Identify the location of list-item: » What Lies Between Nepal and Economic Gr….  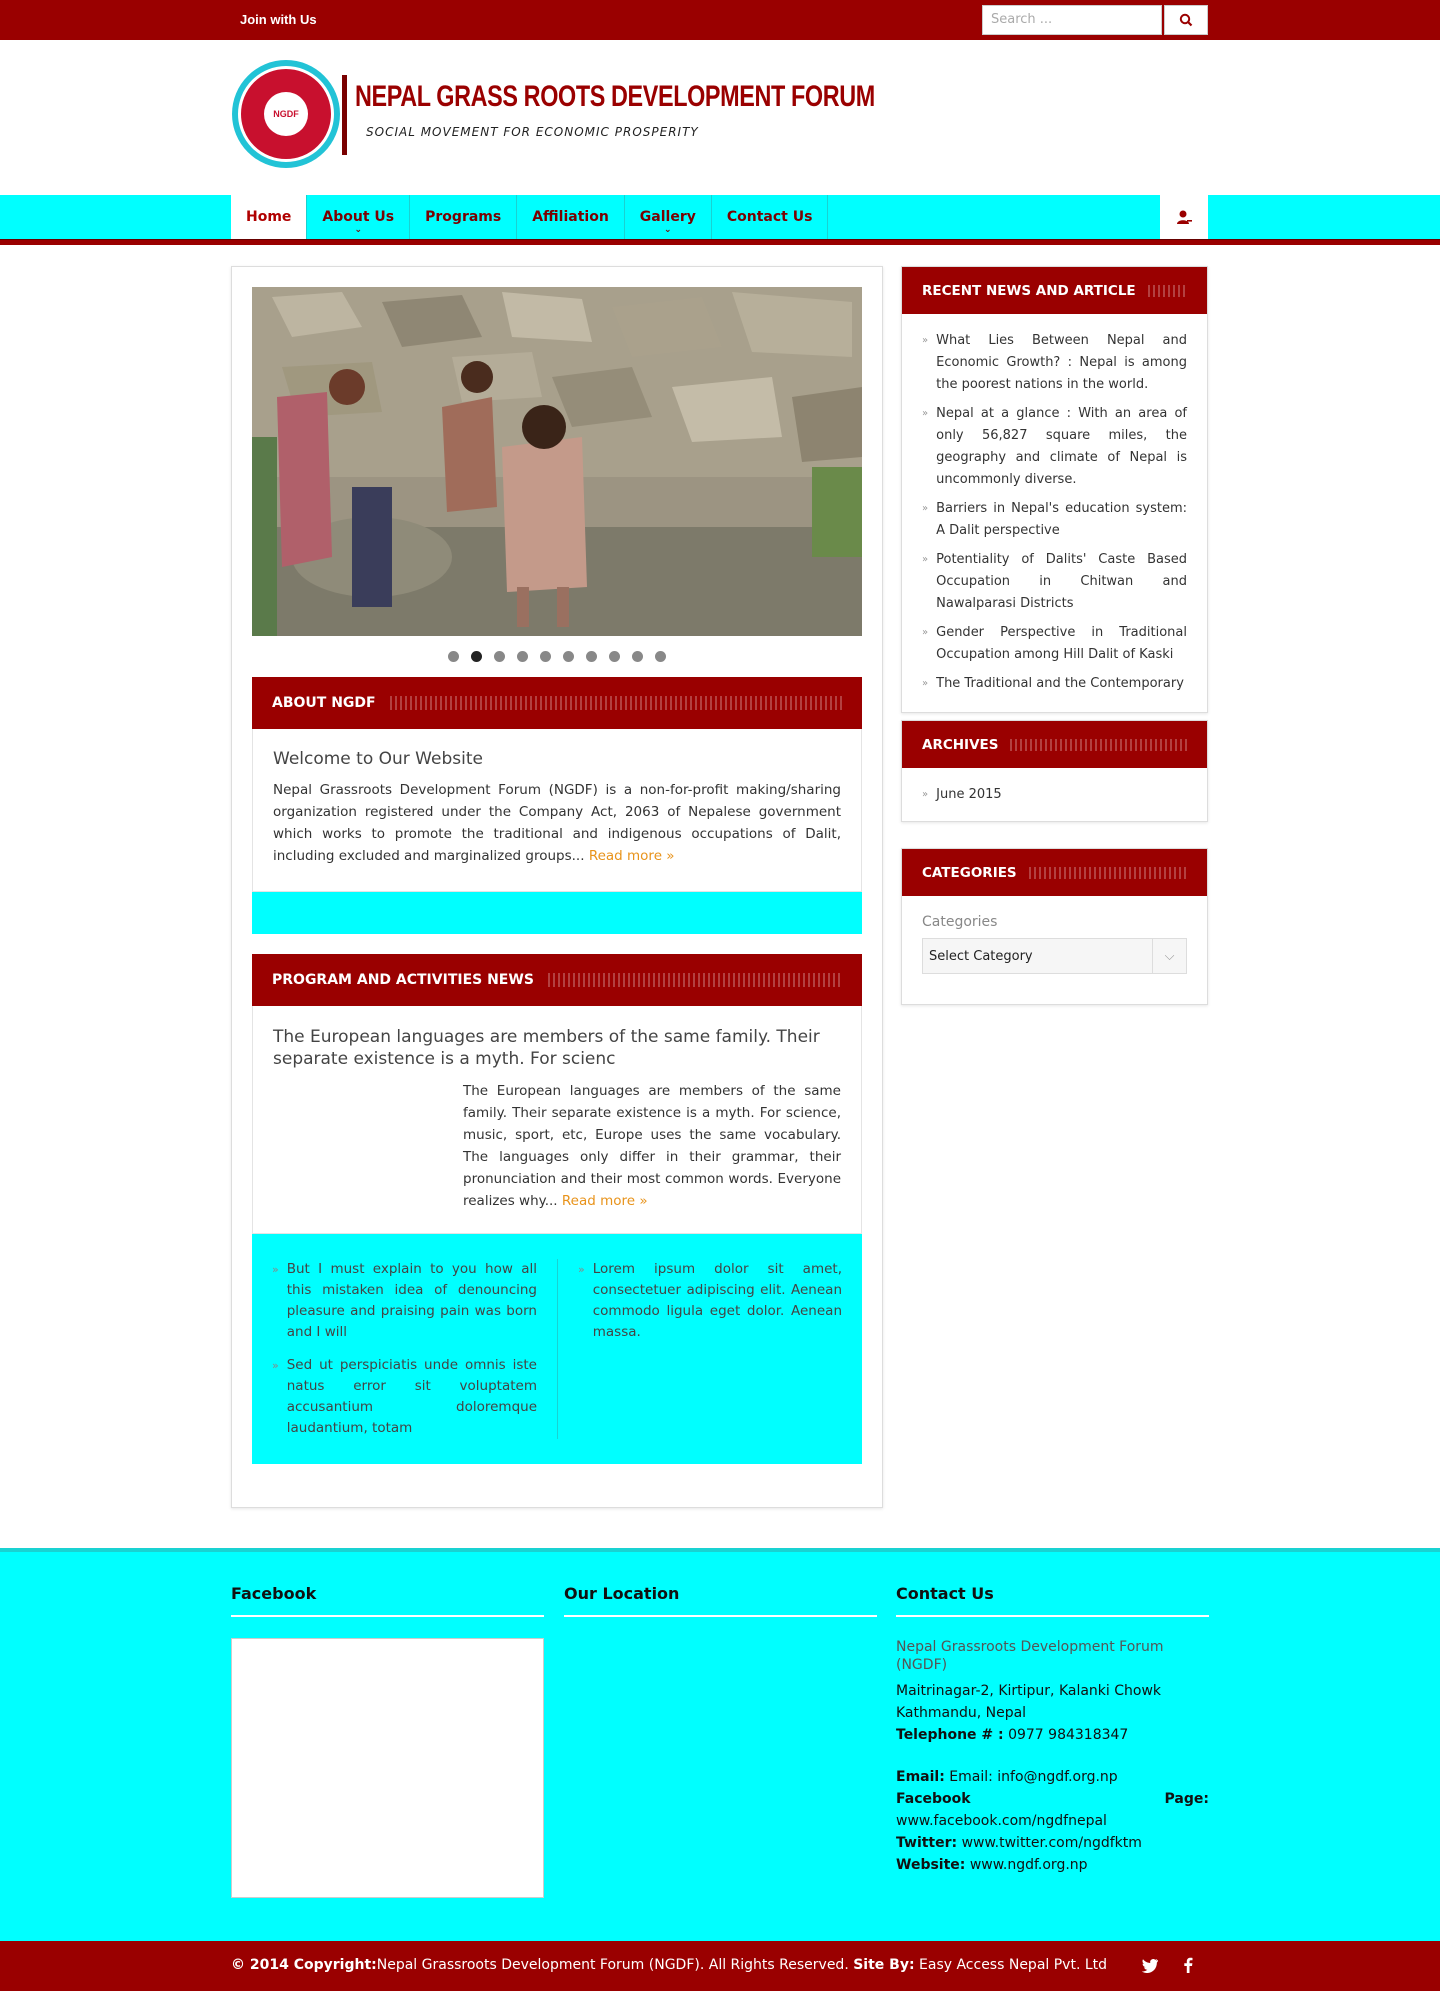
(1054, 363).